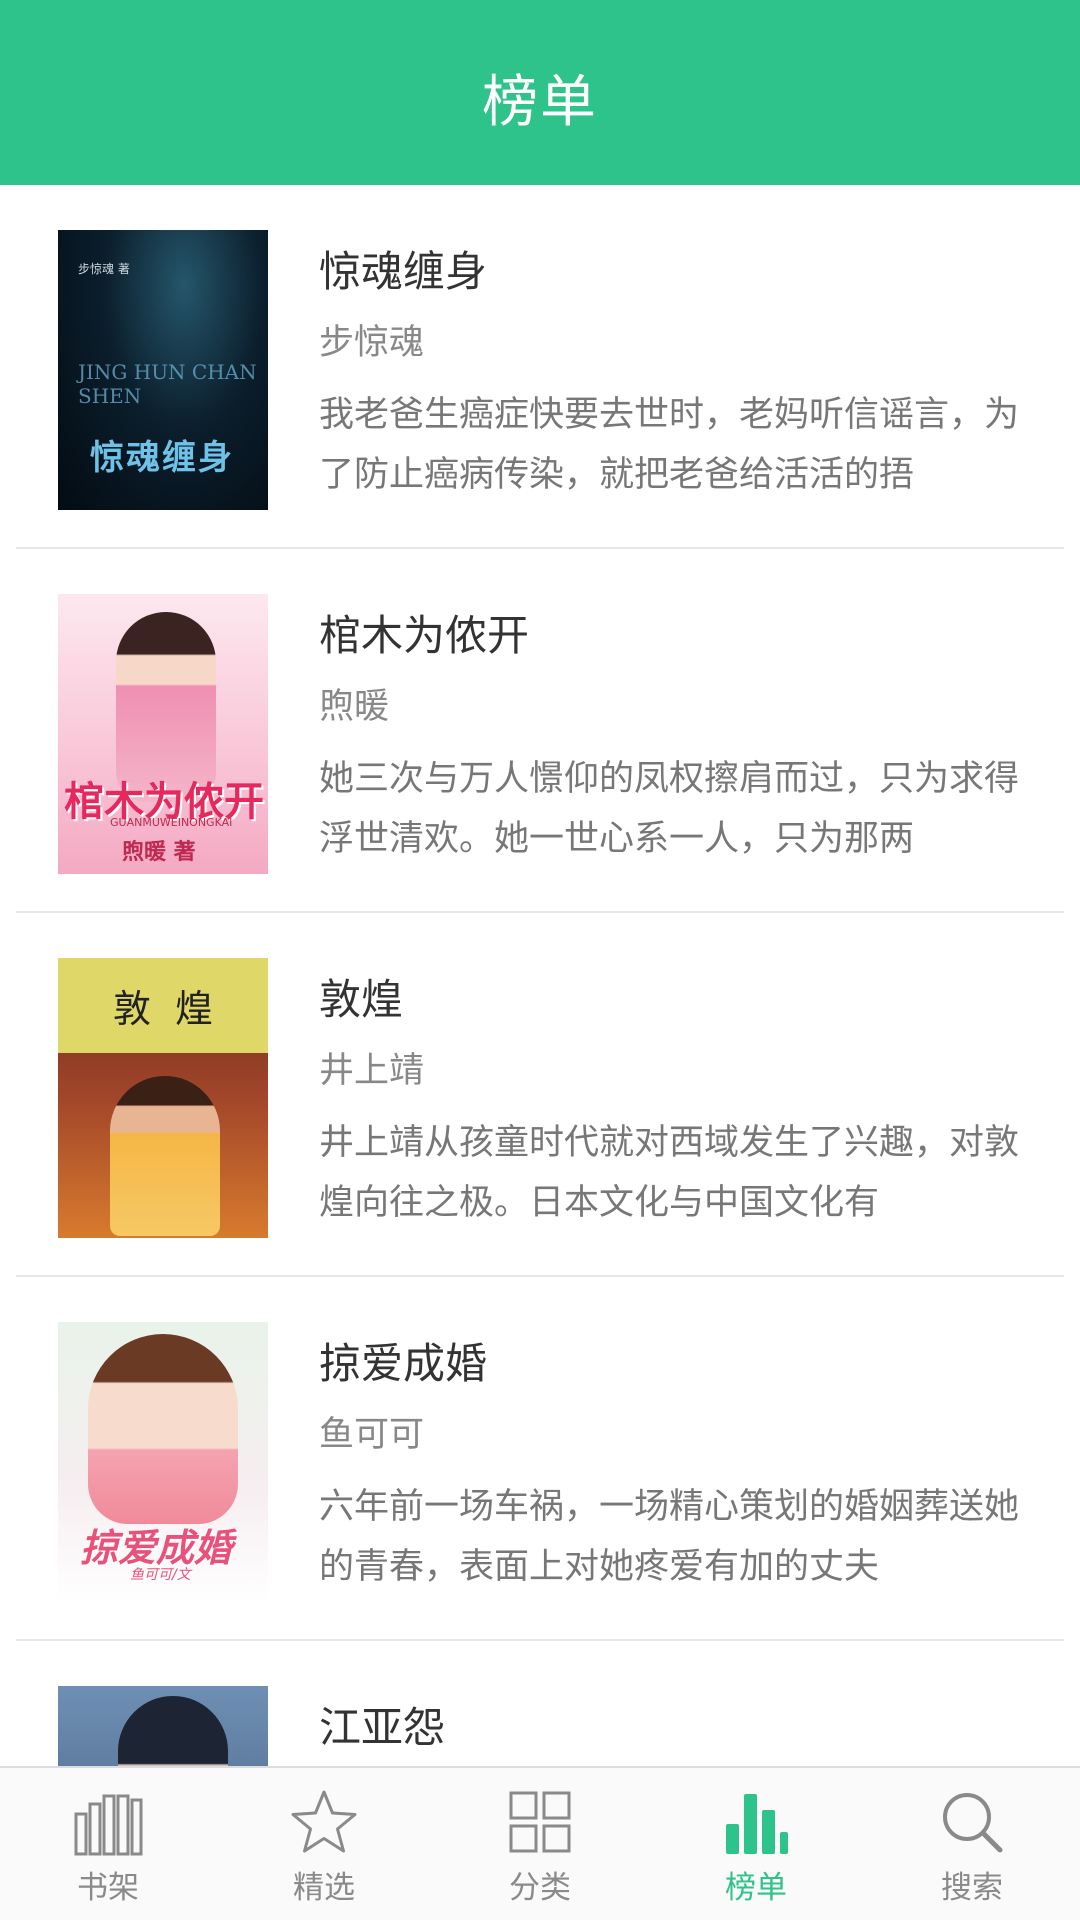  Describe the element at coordinates (669, 1537) in the screenshot. I see `book-description: 六年前一场车祸，一场精心策划的婚姻葬送她的青春，表面上对她疼爱有加的丈夫` at that location.